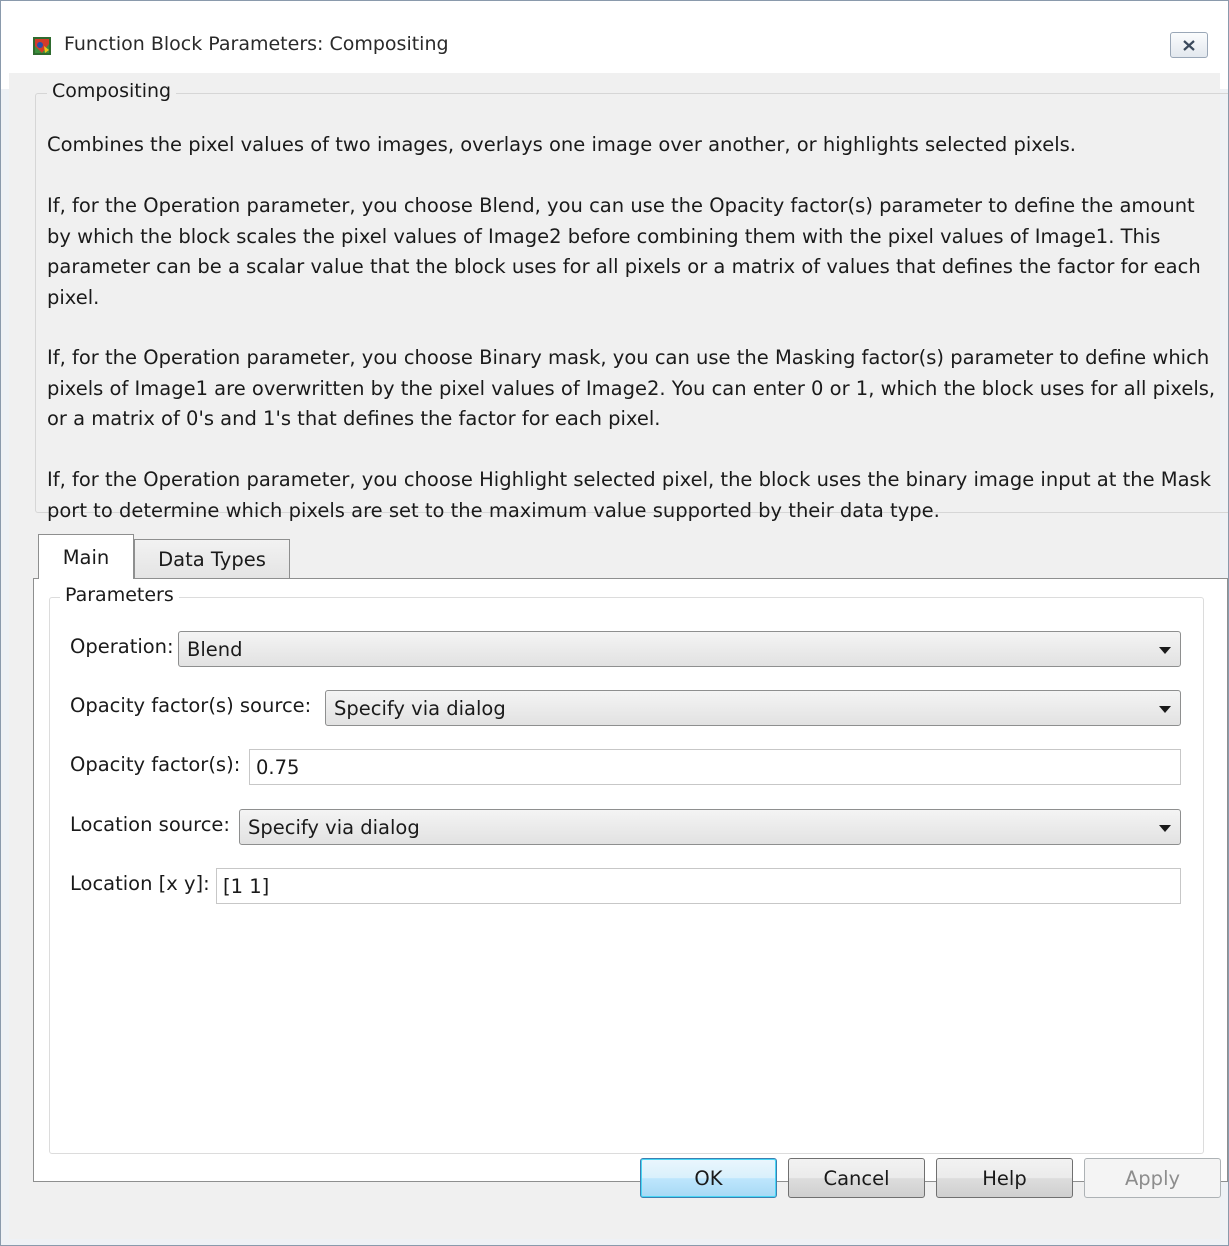 This screenshot has width=1229, height=1246. What do you see at coordinates (122, 646) in the screenshot?
I see `operation-label: Operation:` at bounding box center [122, 646].